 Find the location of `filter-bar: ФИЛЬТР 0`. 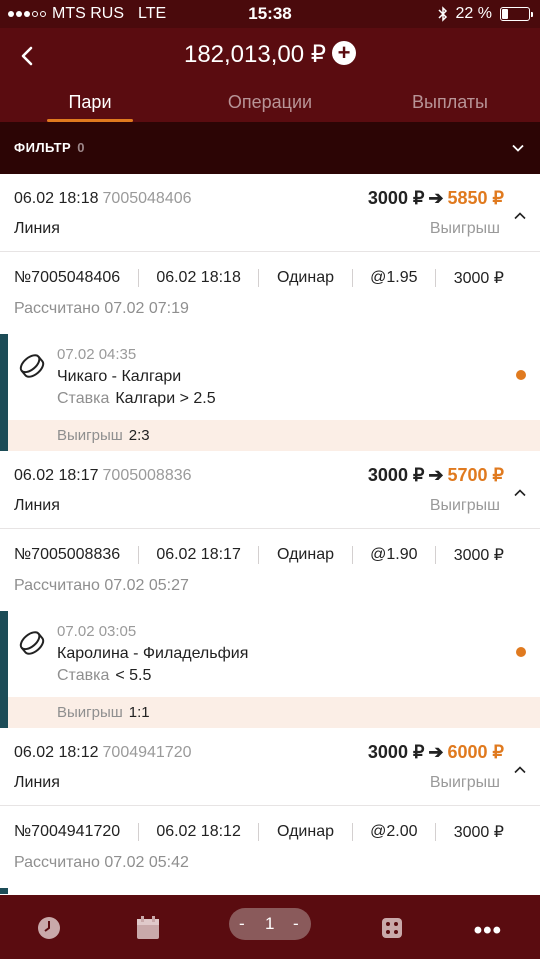

filter-bar: ФИЛЬТР 0 is located at coordinates (270, 148).